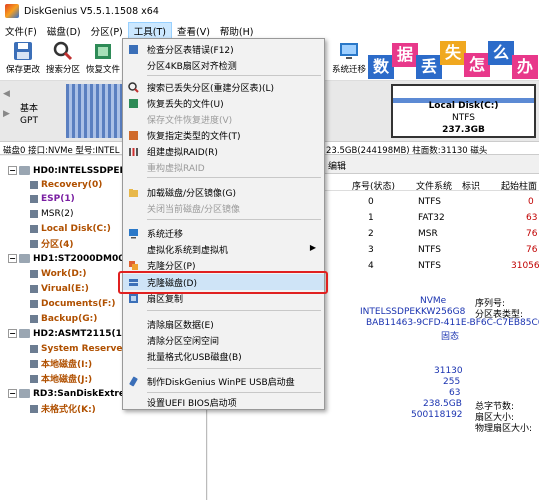 This screenshot has width=539, height=500. Describe the element at coordinates (437, 415) in the screenshot. I see `detail-total-sectors: 500118192` at that location.